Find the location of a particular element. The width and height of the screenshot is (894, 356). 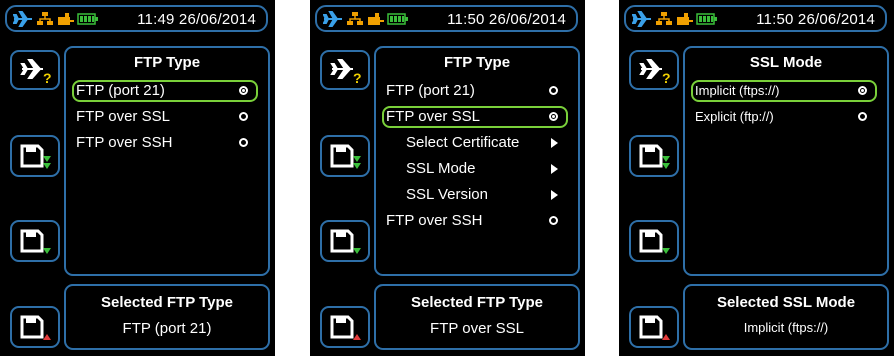

summary-value: Implicit (ftps://) is located at coordinates (786, 327).